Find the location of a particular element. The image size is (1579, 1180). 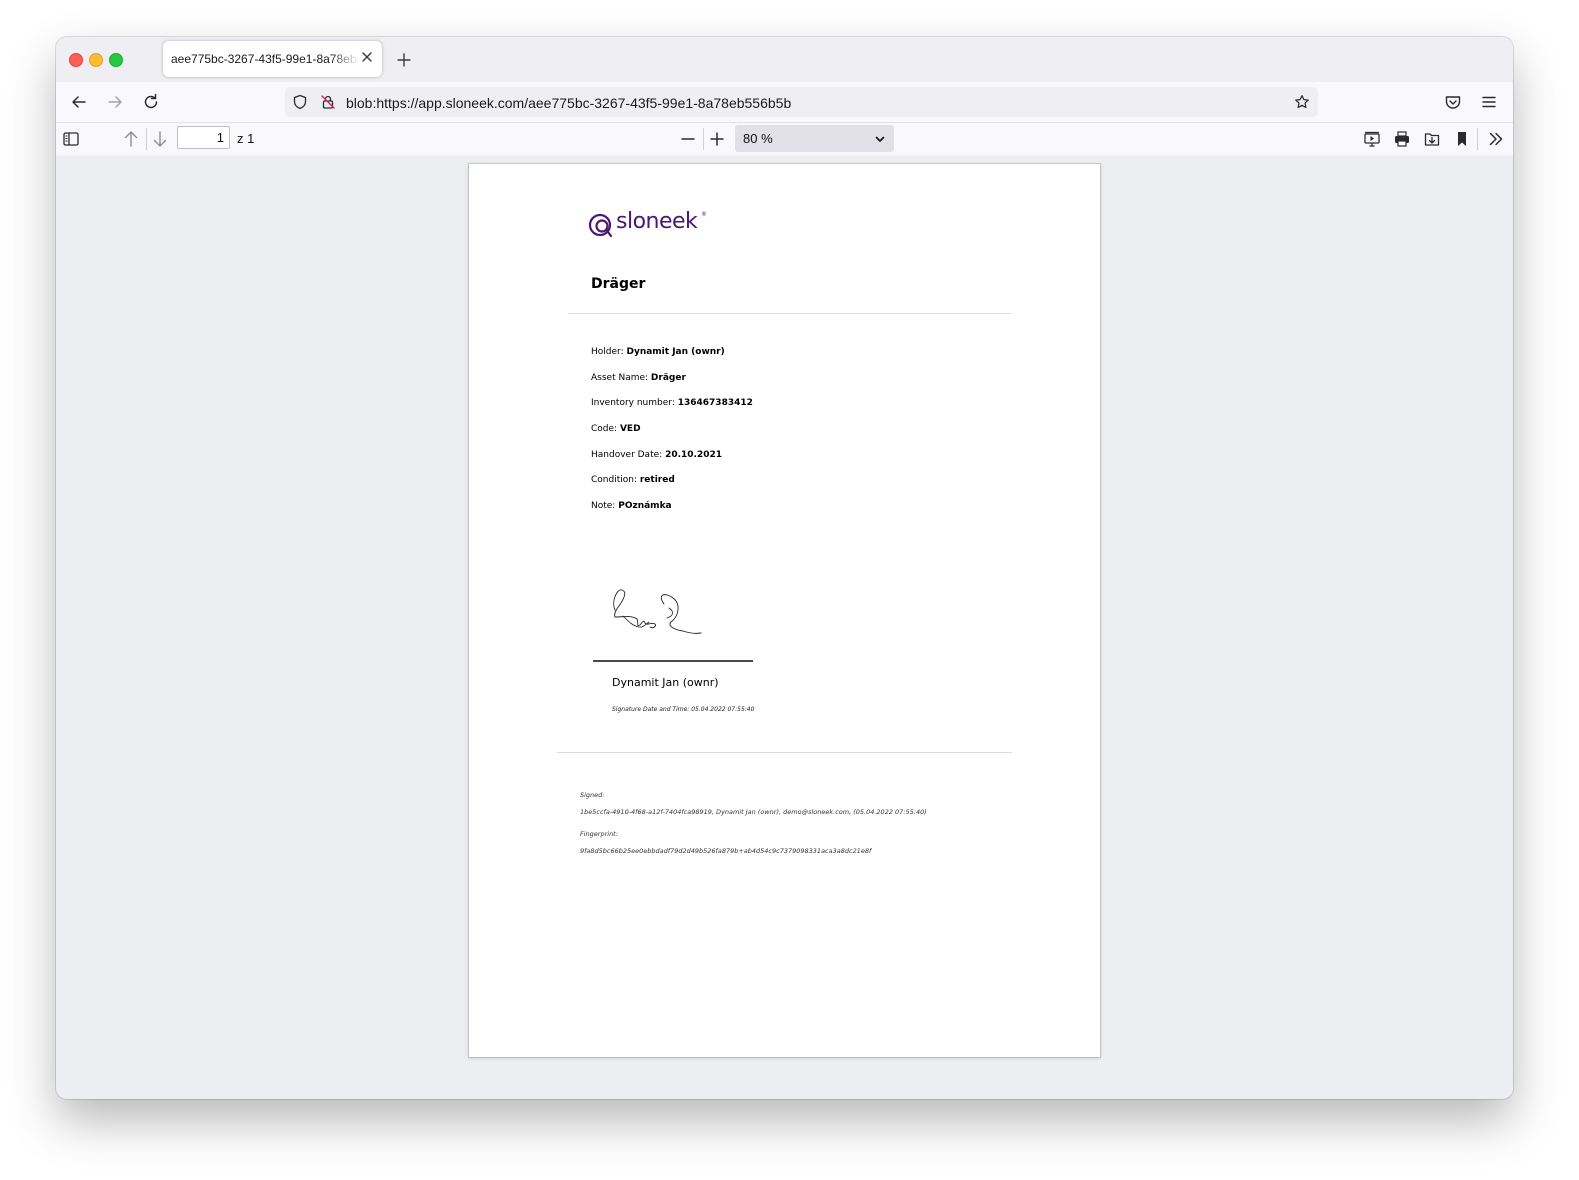

tab-title: aee775bc-3267-43f5-99e1-8a78eb556b5b is located at coordinates (265, 59).